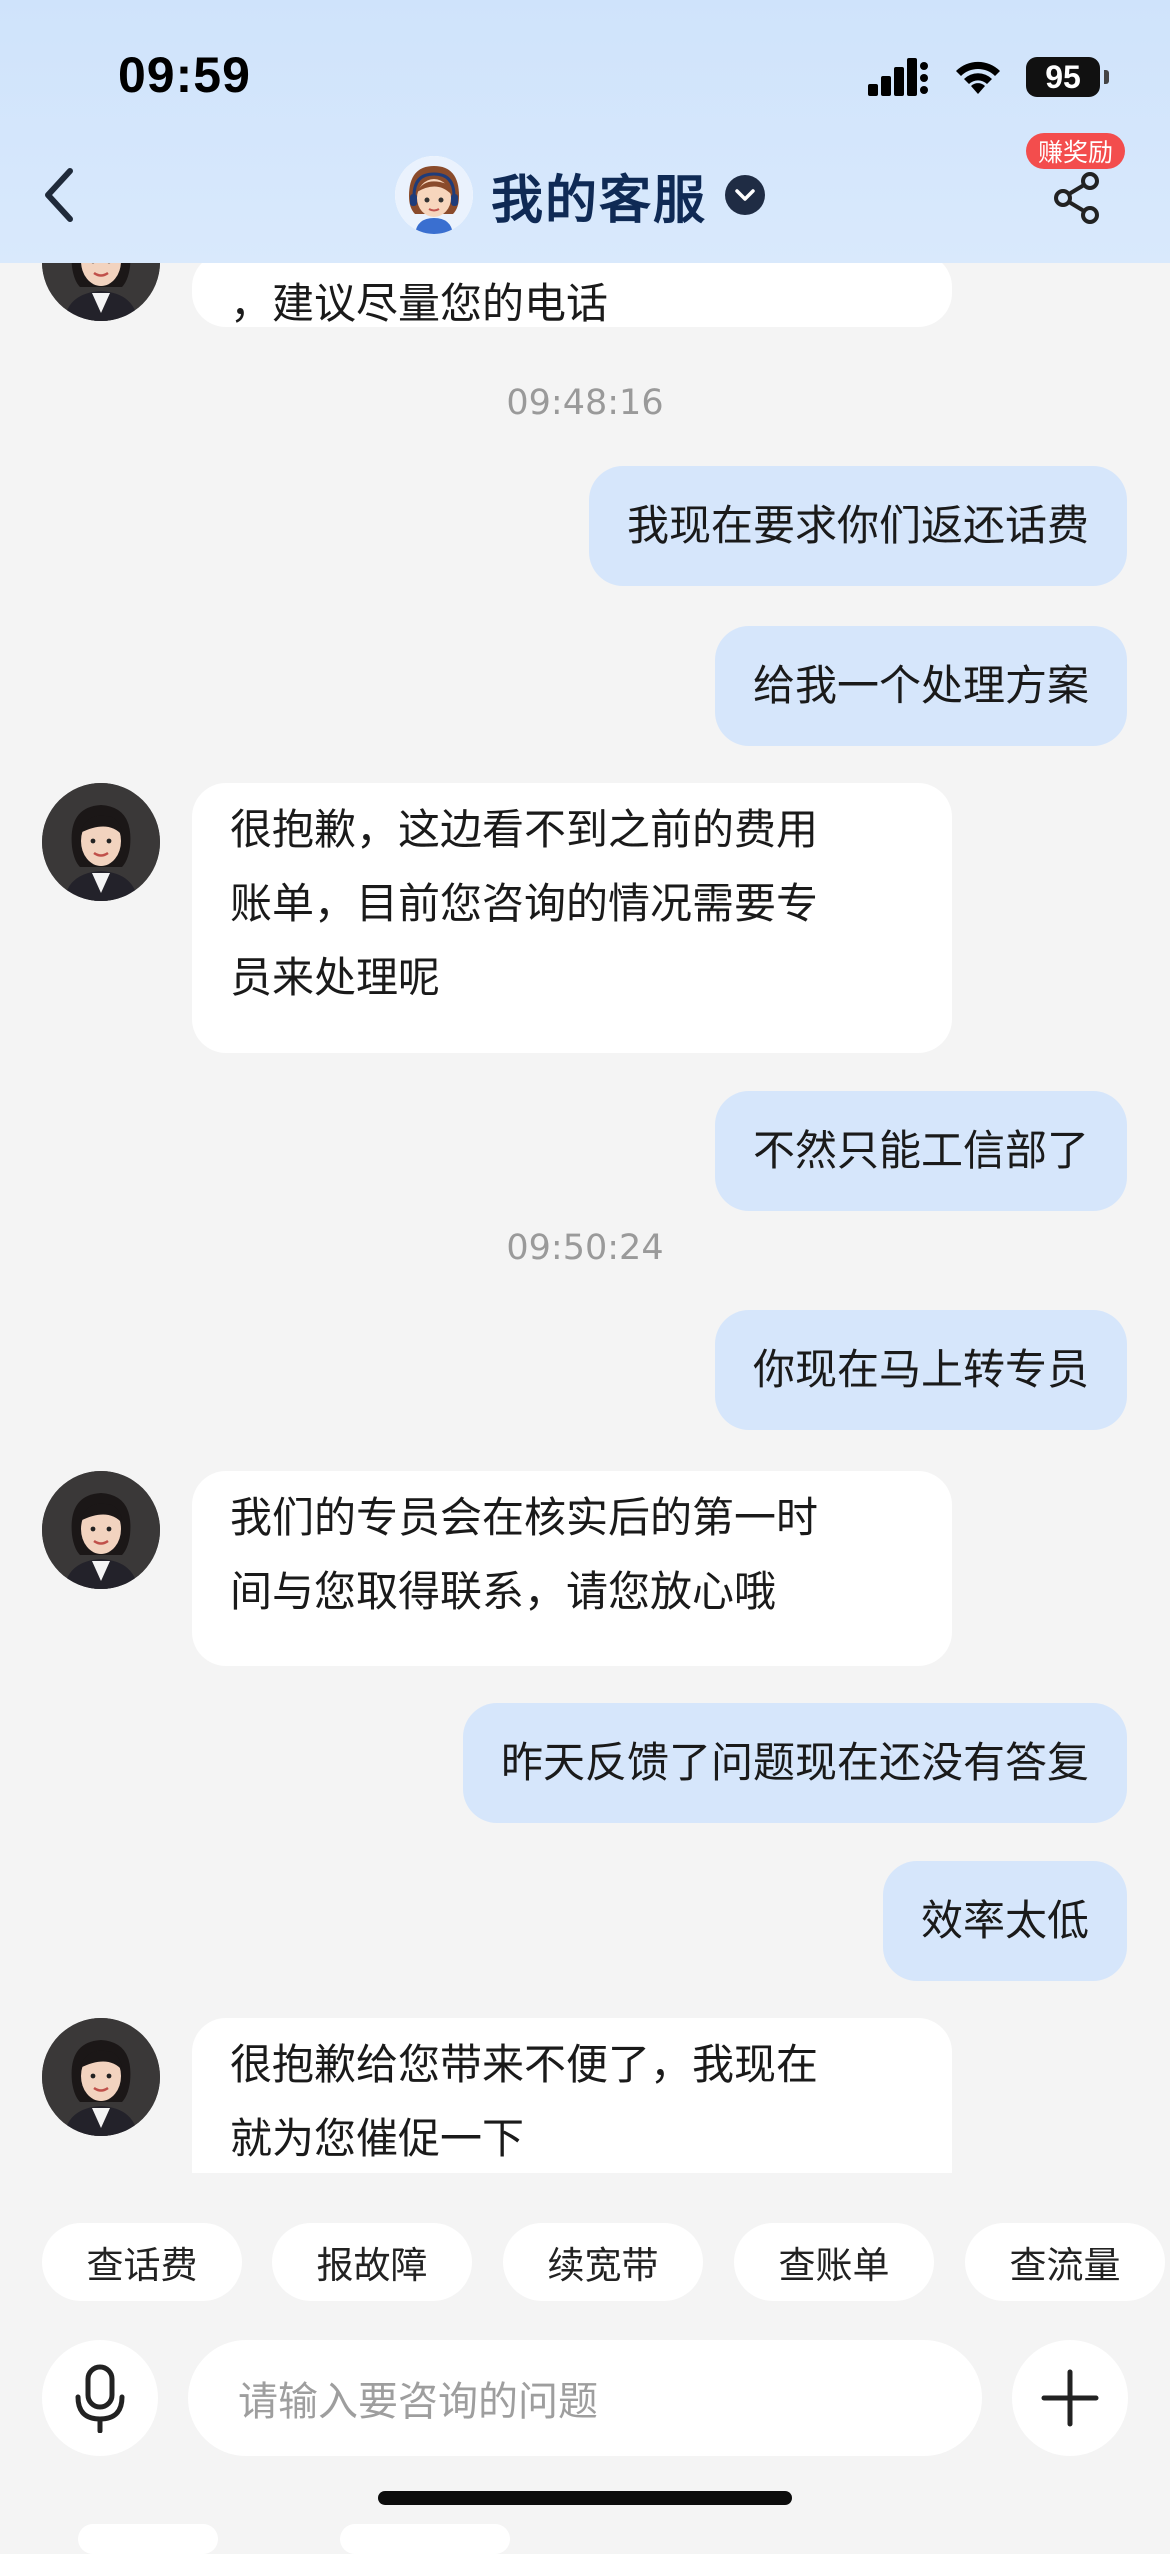  What do you see at coordinates (1005, 1921) in the screenshot?
I see `user-message: 效率太低` at bounding box center [1005, 1921].